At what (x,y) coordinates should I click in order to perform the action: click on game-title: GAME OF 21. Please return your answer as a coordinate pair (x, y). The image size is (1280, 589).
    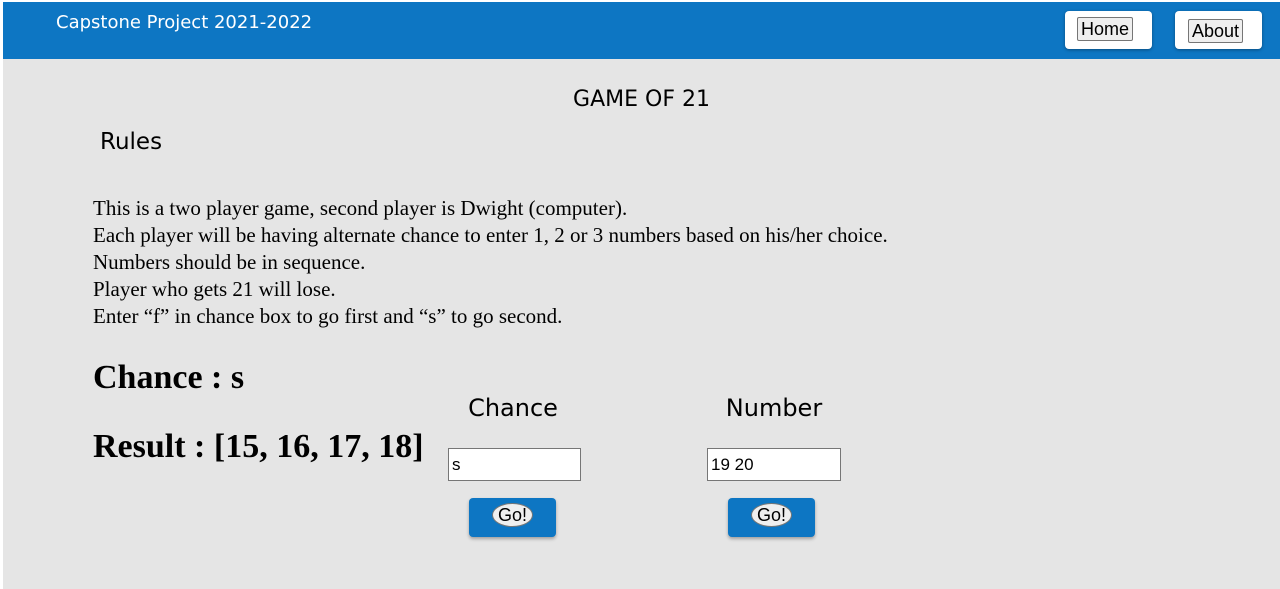
    Looking at the image, I should click on (641, 99).